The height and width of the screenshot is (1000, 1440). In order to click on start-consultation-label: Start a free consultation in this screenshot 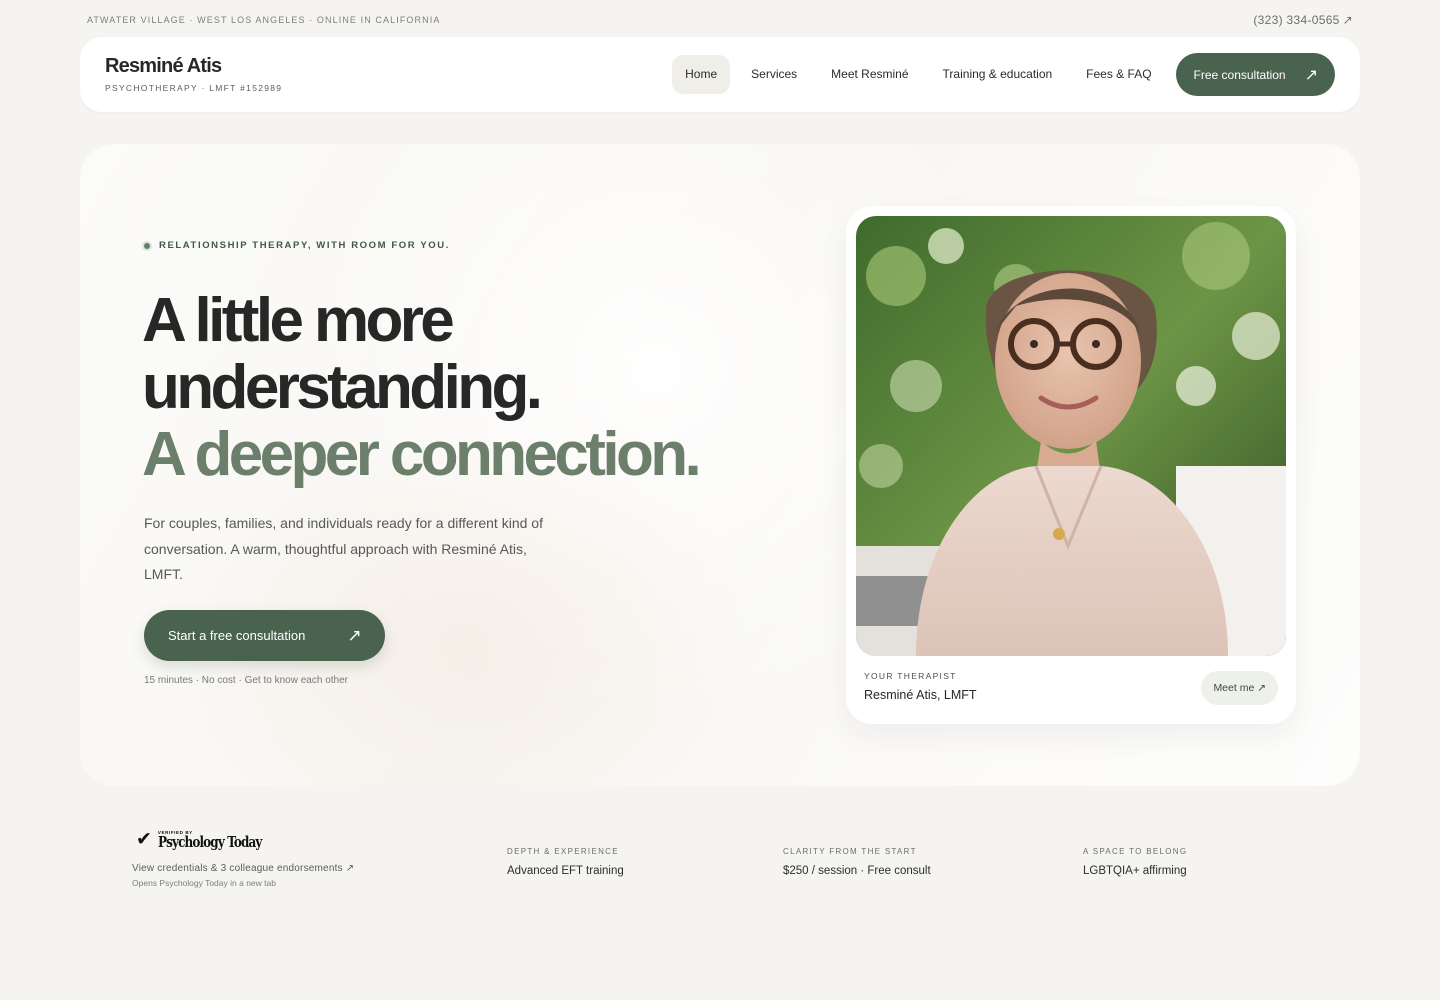, I will do `click(237, 635)`.